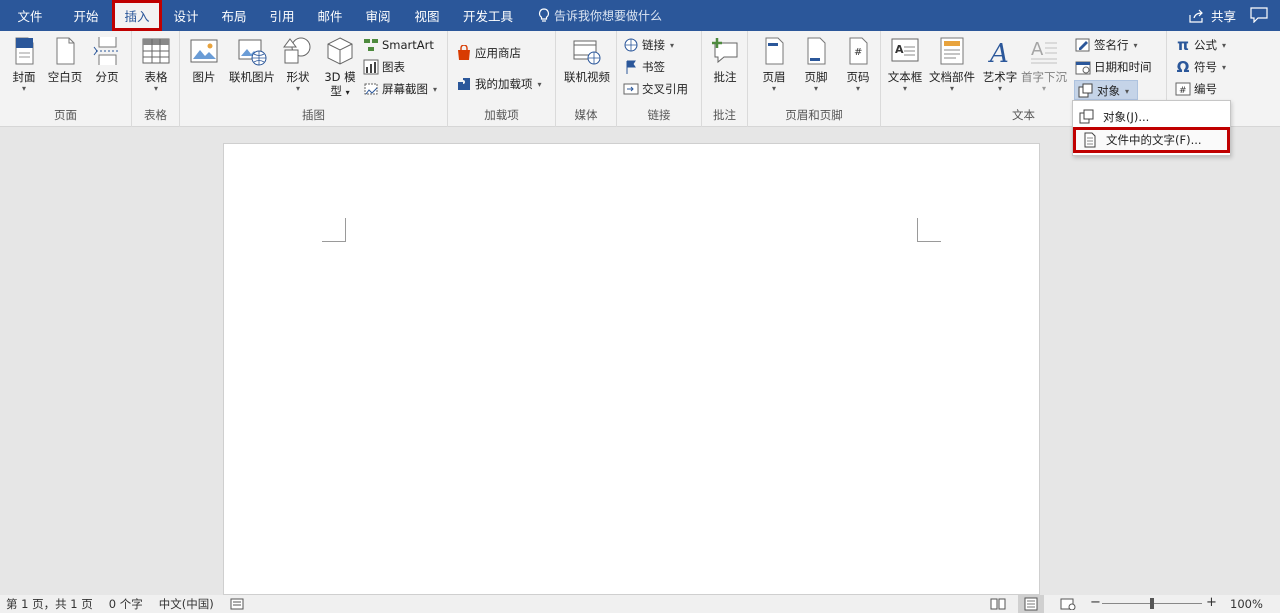  Describe the element at coordinates (336, 91) in the screenshot. I see `3d-model-label-line2: 型` at that location.